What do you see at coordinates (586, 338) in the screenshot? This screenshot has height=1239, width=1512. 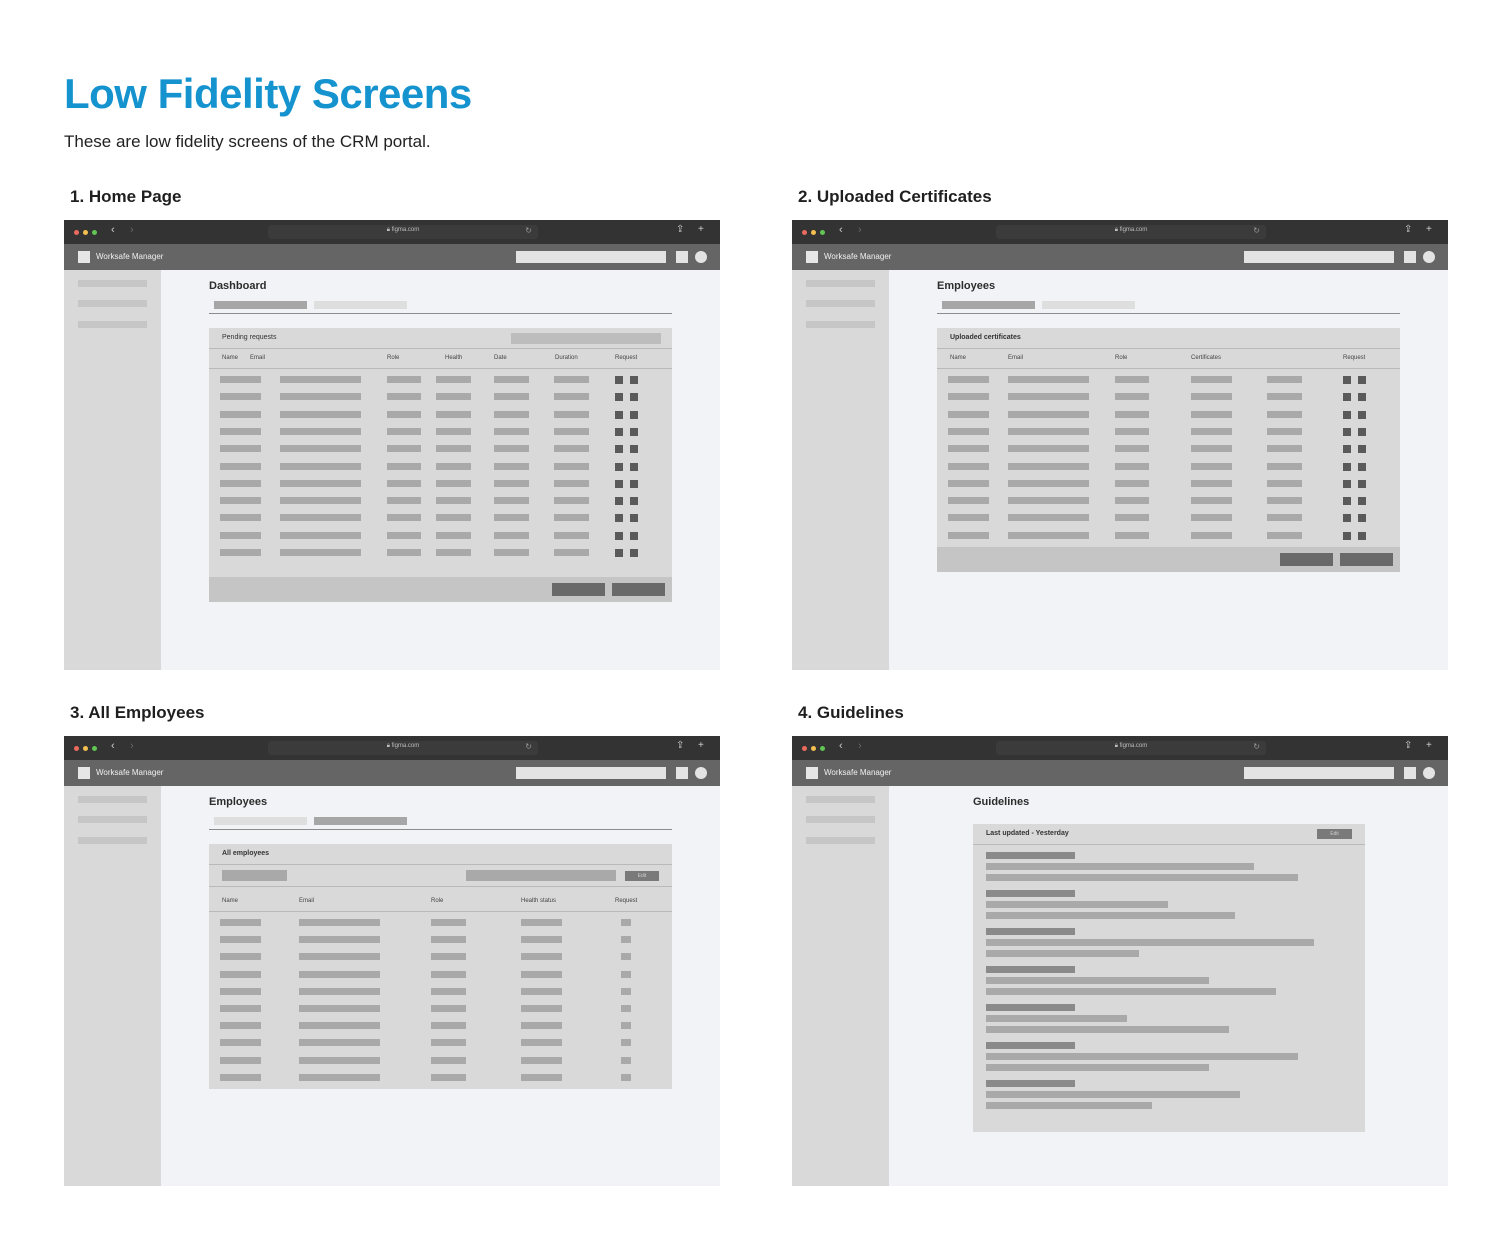 I see `panel-search-input` at bounding box center [586, 338].